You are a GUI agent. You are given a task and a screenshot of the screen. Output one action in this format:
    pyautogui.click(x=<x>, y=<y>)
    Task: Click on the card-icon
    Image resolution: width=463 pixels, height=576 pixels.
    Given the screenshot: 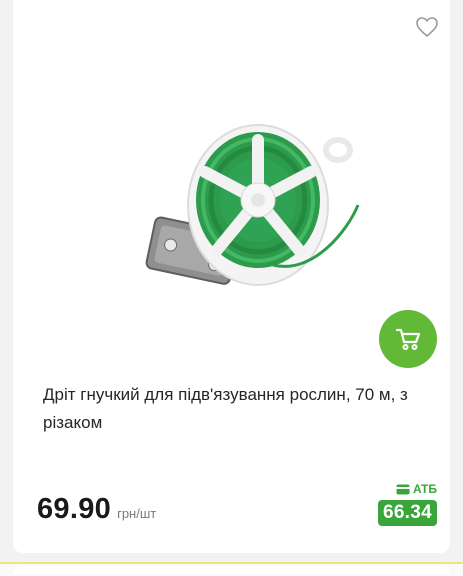 What is the action you would take?
    pyautogui.click(x=403, y=489)
    